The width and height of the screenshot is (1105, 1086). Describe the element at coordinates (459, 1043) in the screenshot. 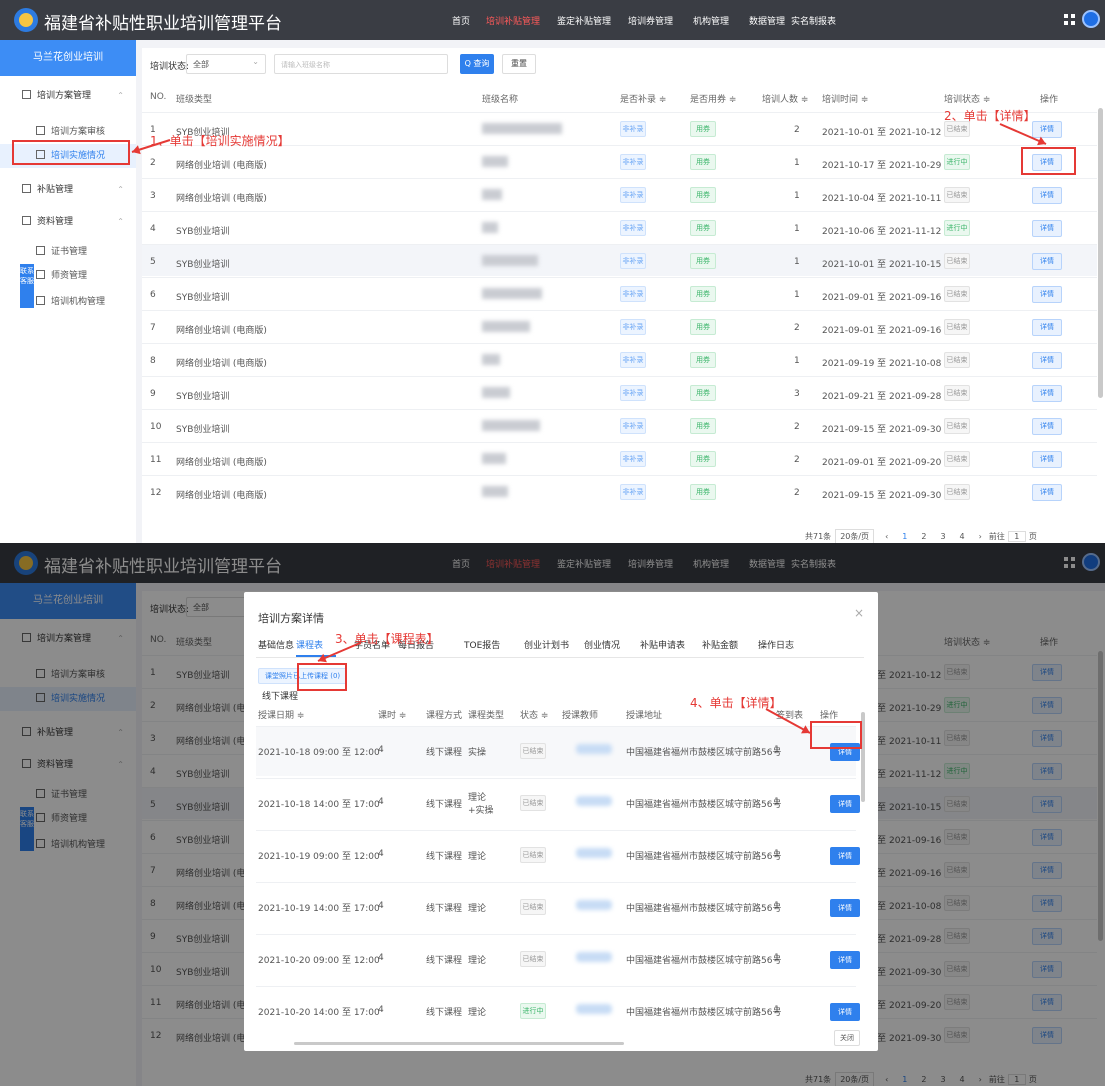

I see `schedule-hscrollbar` at that location.